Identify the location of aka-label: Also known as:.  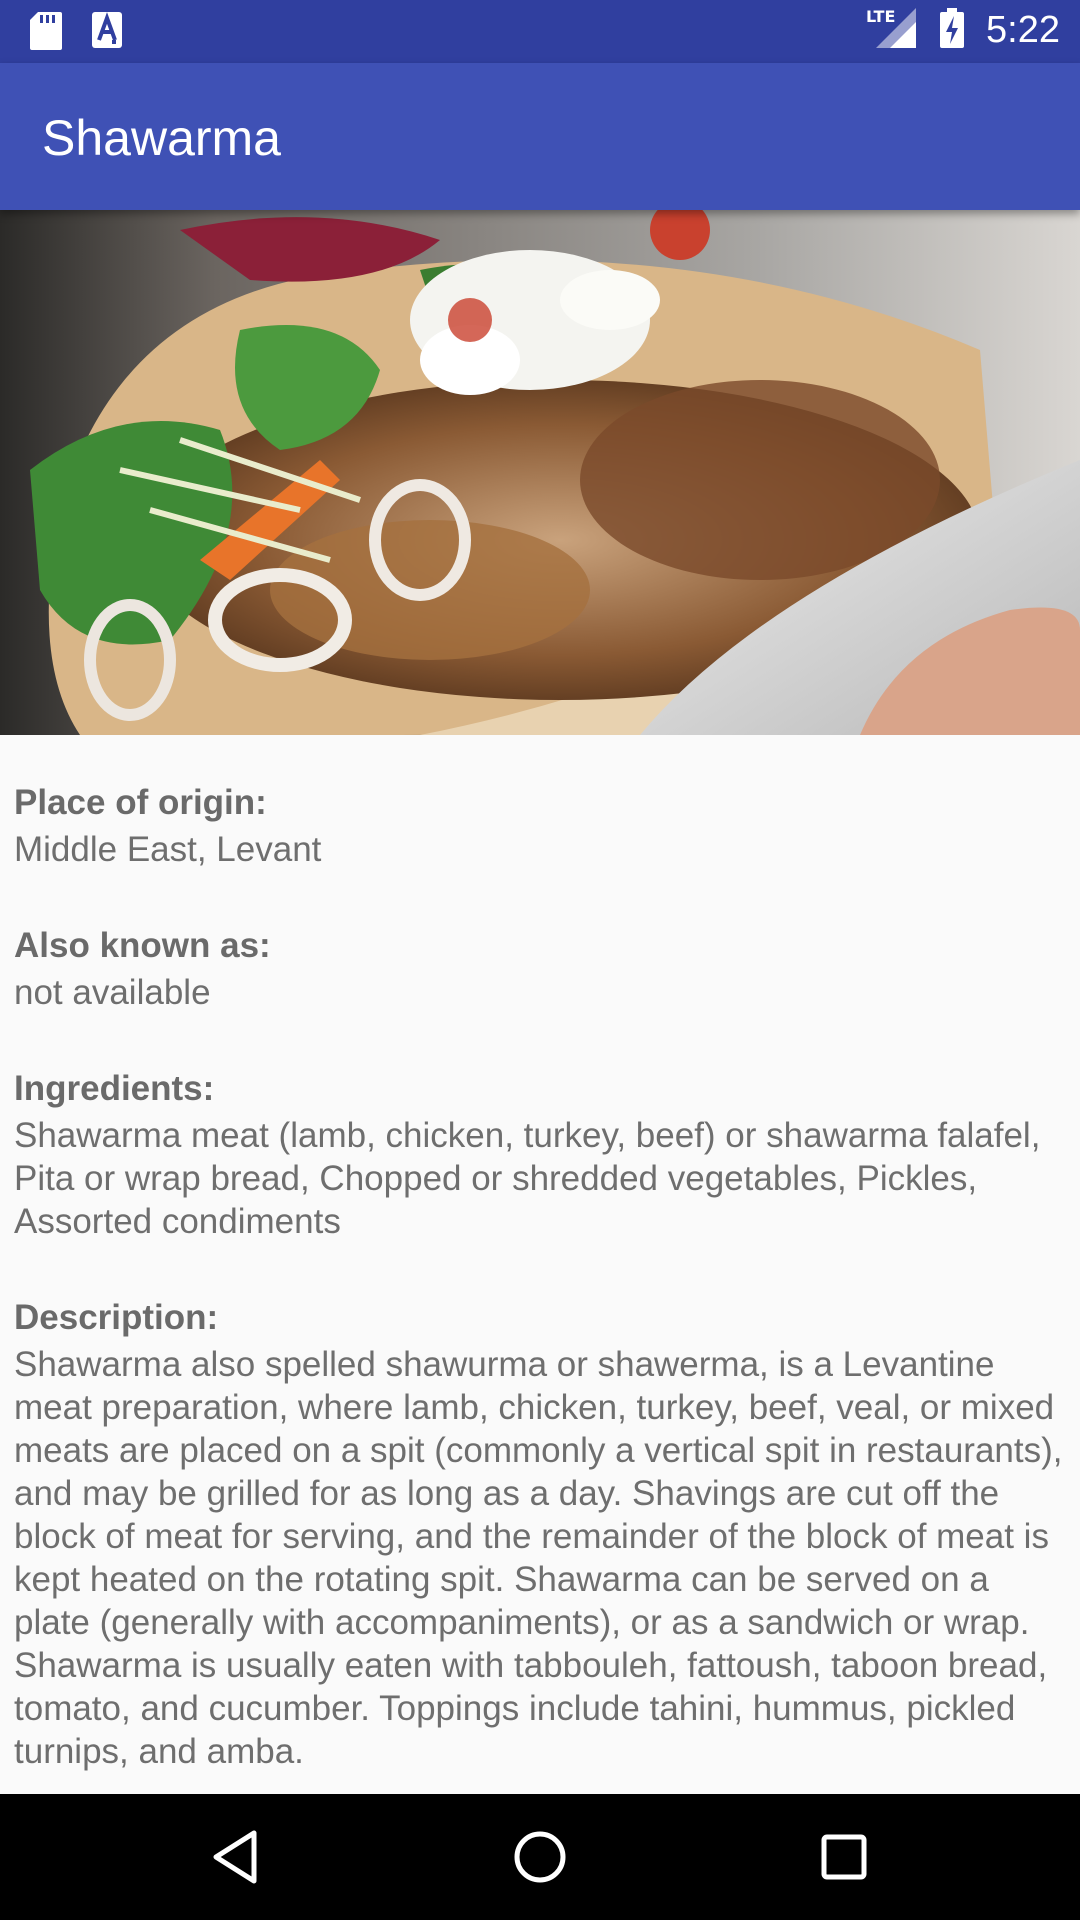
(142, 945).